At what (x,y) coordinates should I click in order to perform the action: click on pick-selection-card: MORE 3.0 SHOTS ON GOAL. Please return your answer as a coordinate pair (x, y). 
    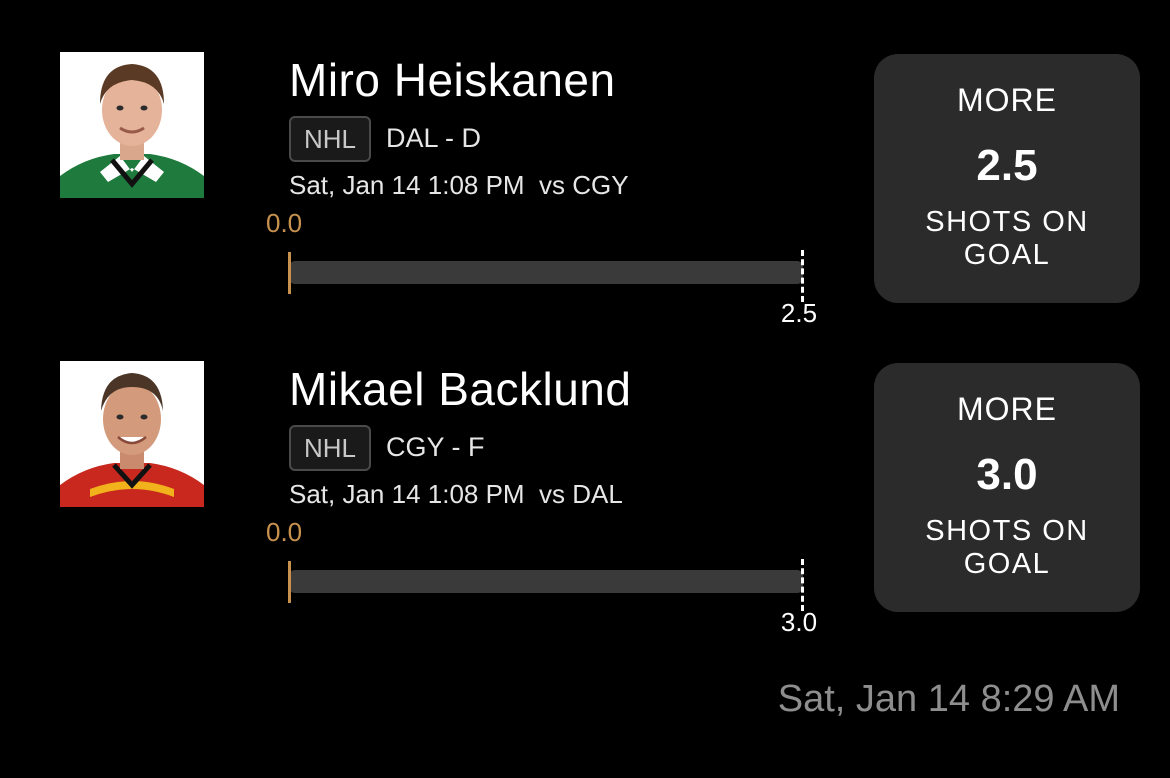
    Looking at the image, I should click on (1007, 487).